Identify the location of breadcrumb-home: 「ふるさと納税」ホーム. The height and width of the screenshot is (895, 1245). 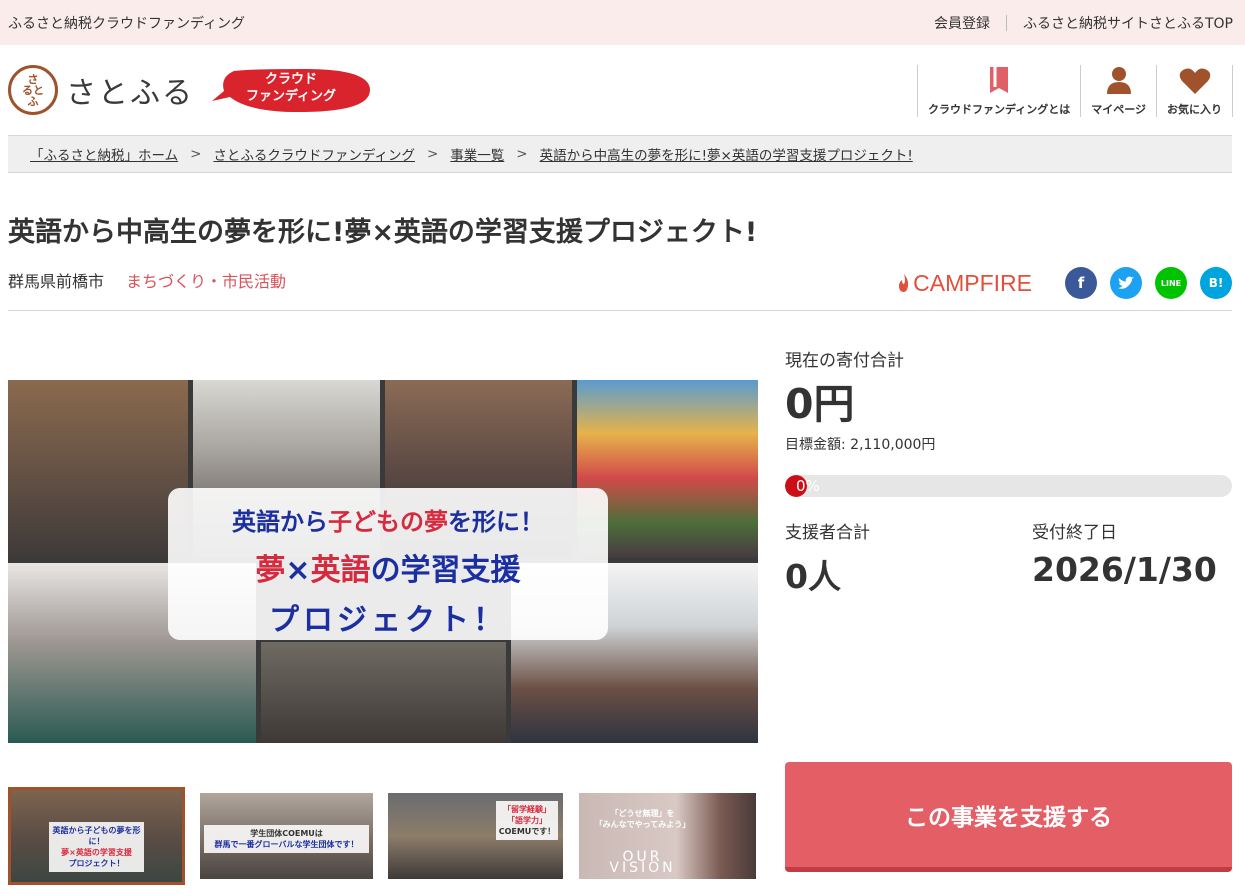
(104, 154).